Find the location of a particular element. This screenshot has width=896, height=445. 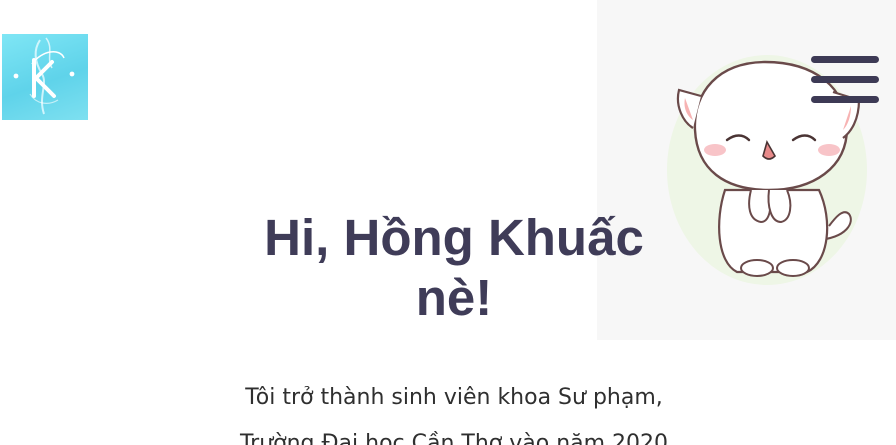

menu-bar-top is located at coordinates (845, 59).